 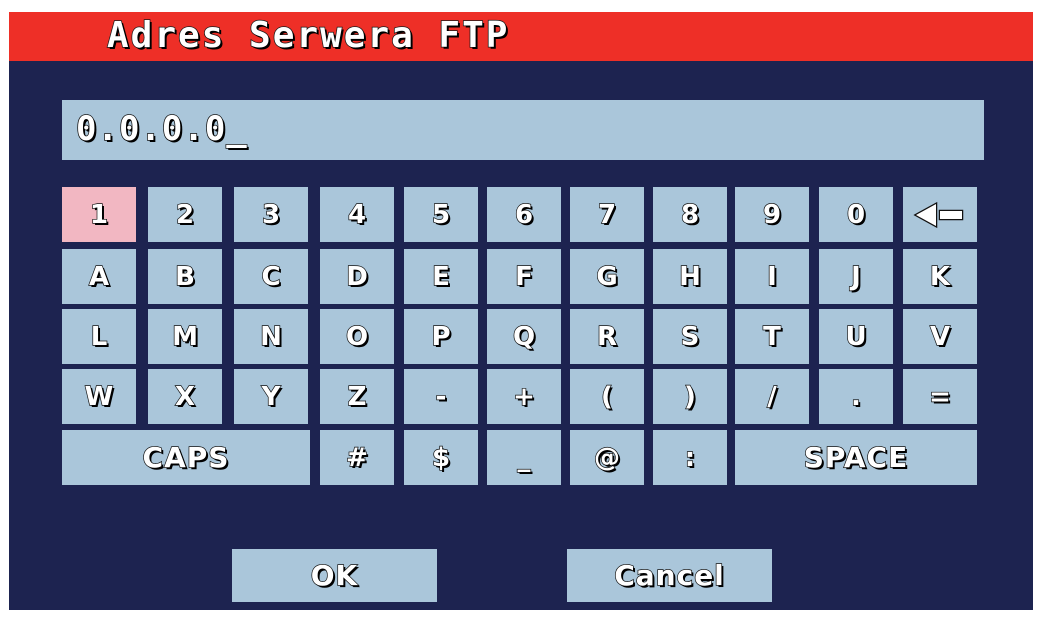 I want to click on key-a: A, so click(x=99, y=276).